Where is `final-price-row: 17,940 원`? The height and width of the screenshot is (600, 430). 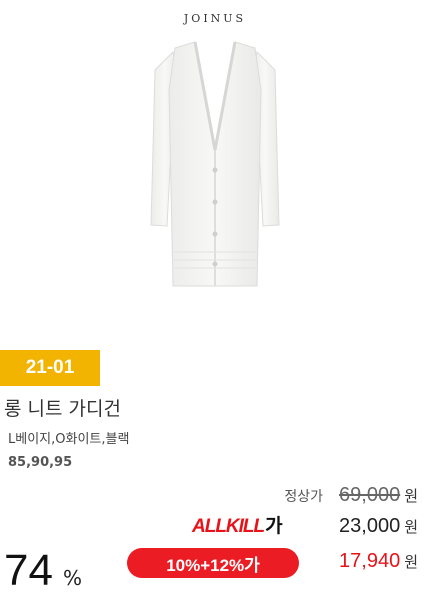 final-price-row: 17,940 원 is located at coordinates (378, 561).